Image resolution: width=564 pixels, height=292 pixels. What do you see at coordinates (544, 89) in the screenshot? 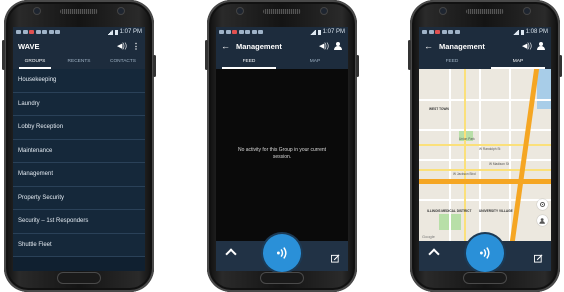
I see `river` at bounding box center [544, 89].